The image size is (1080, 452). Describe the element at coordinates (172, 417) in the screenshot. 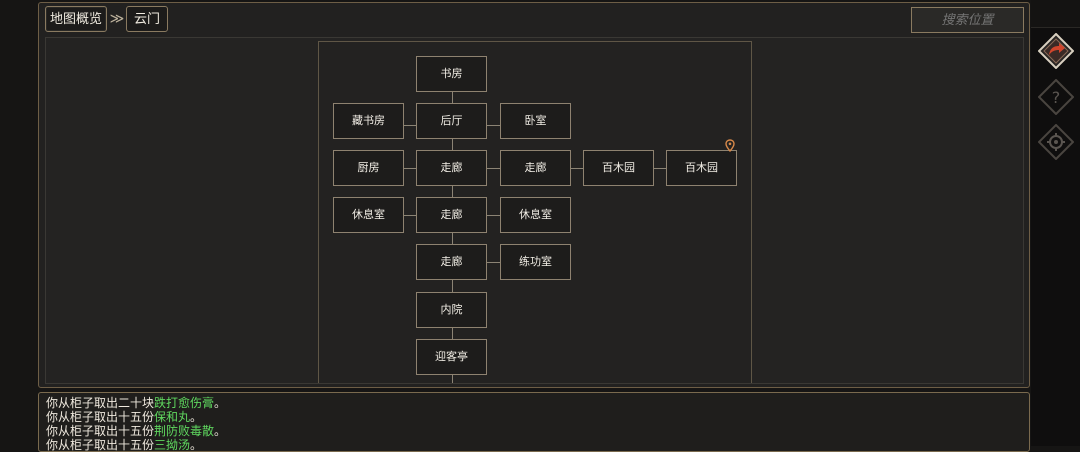

I see `log-item-name: 保和丸` at that location.